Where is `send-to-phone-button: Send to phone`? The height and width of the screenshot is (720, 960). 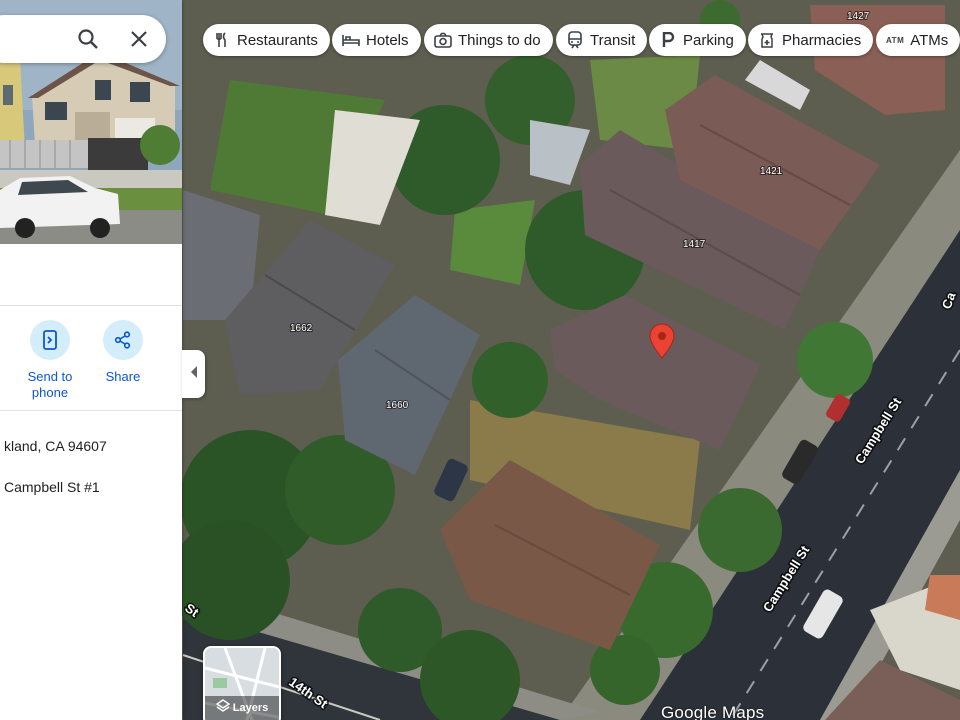
send-to-phone-button: Send to phone is located at coordinates (50, 360).